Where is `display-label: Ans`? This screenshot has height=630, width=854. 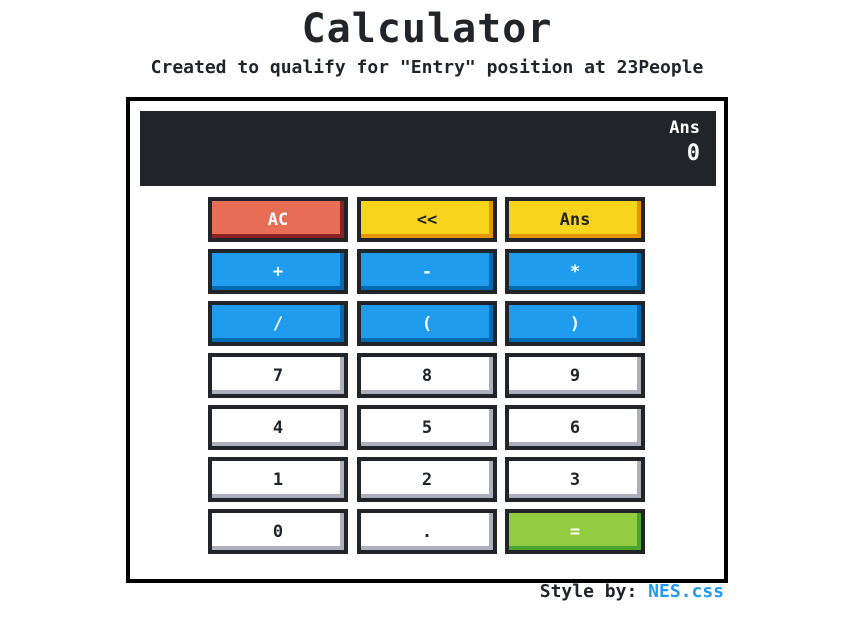
display-label: Ans is located at coordinates (684, 128).